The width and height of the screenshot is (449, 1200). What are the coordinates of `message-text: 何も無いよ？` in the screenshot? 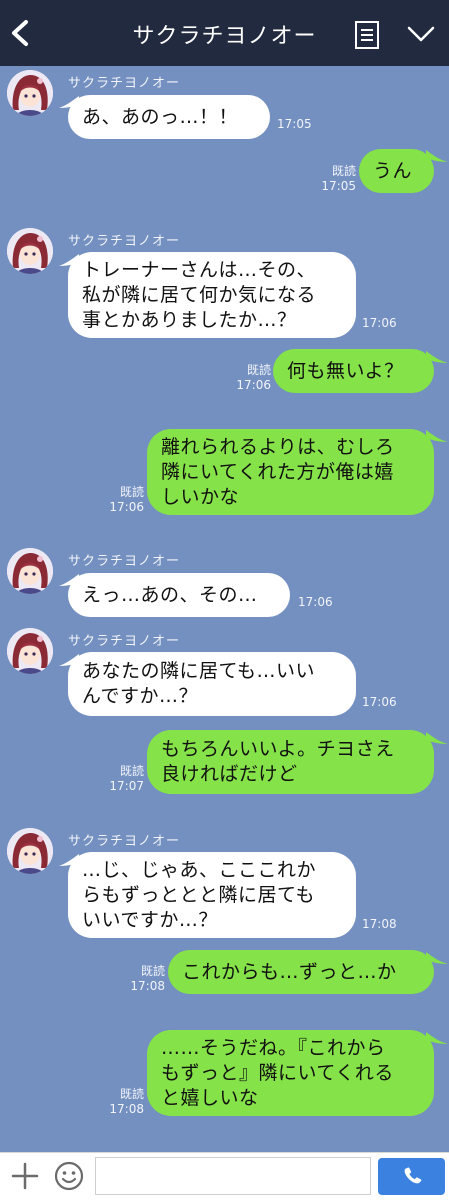 It's located at (345, 370).